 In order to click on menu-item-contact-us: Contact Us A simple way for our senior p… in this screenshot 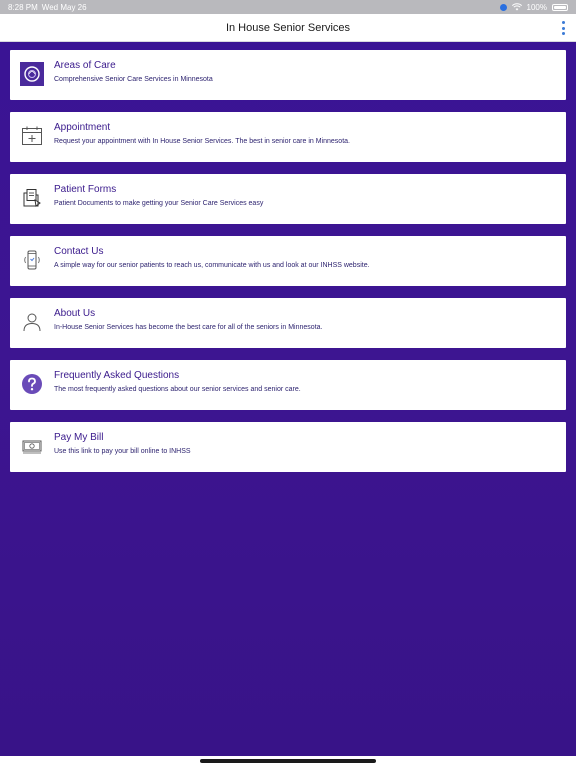, I will do `click(288, 261)`.